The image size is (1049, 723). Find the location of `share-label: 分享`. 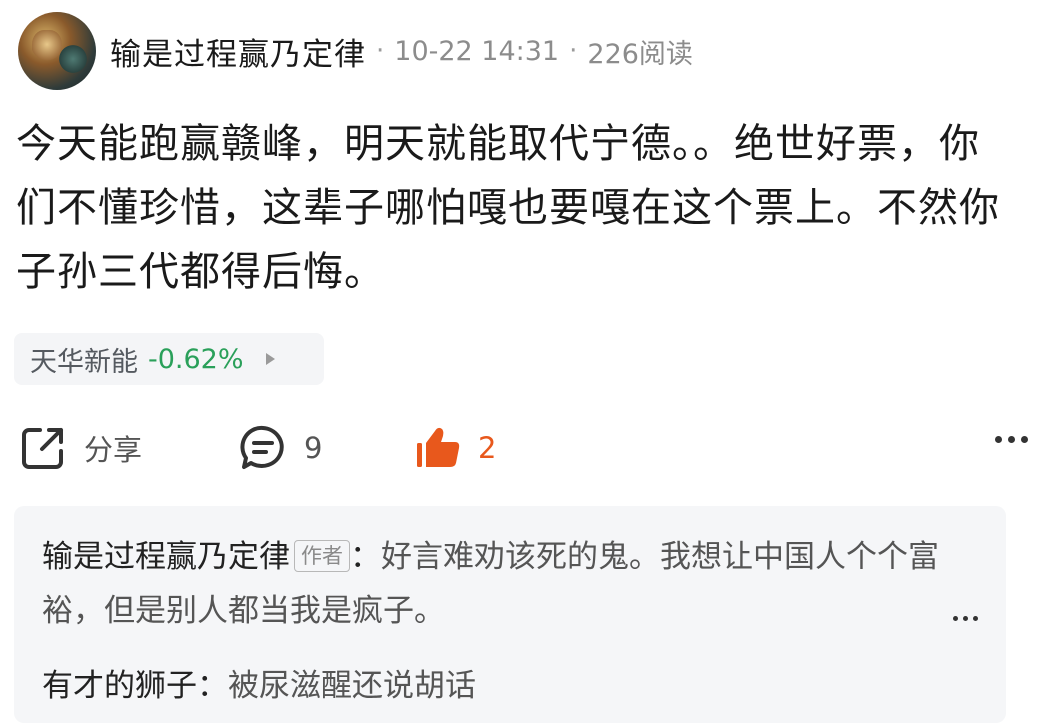

share-label: 分享 is located at coordinates (113, 450).